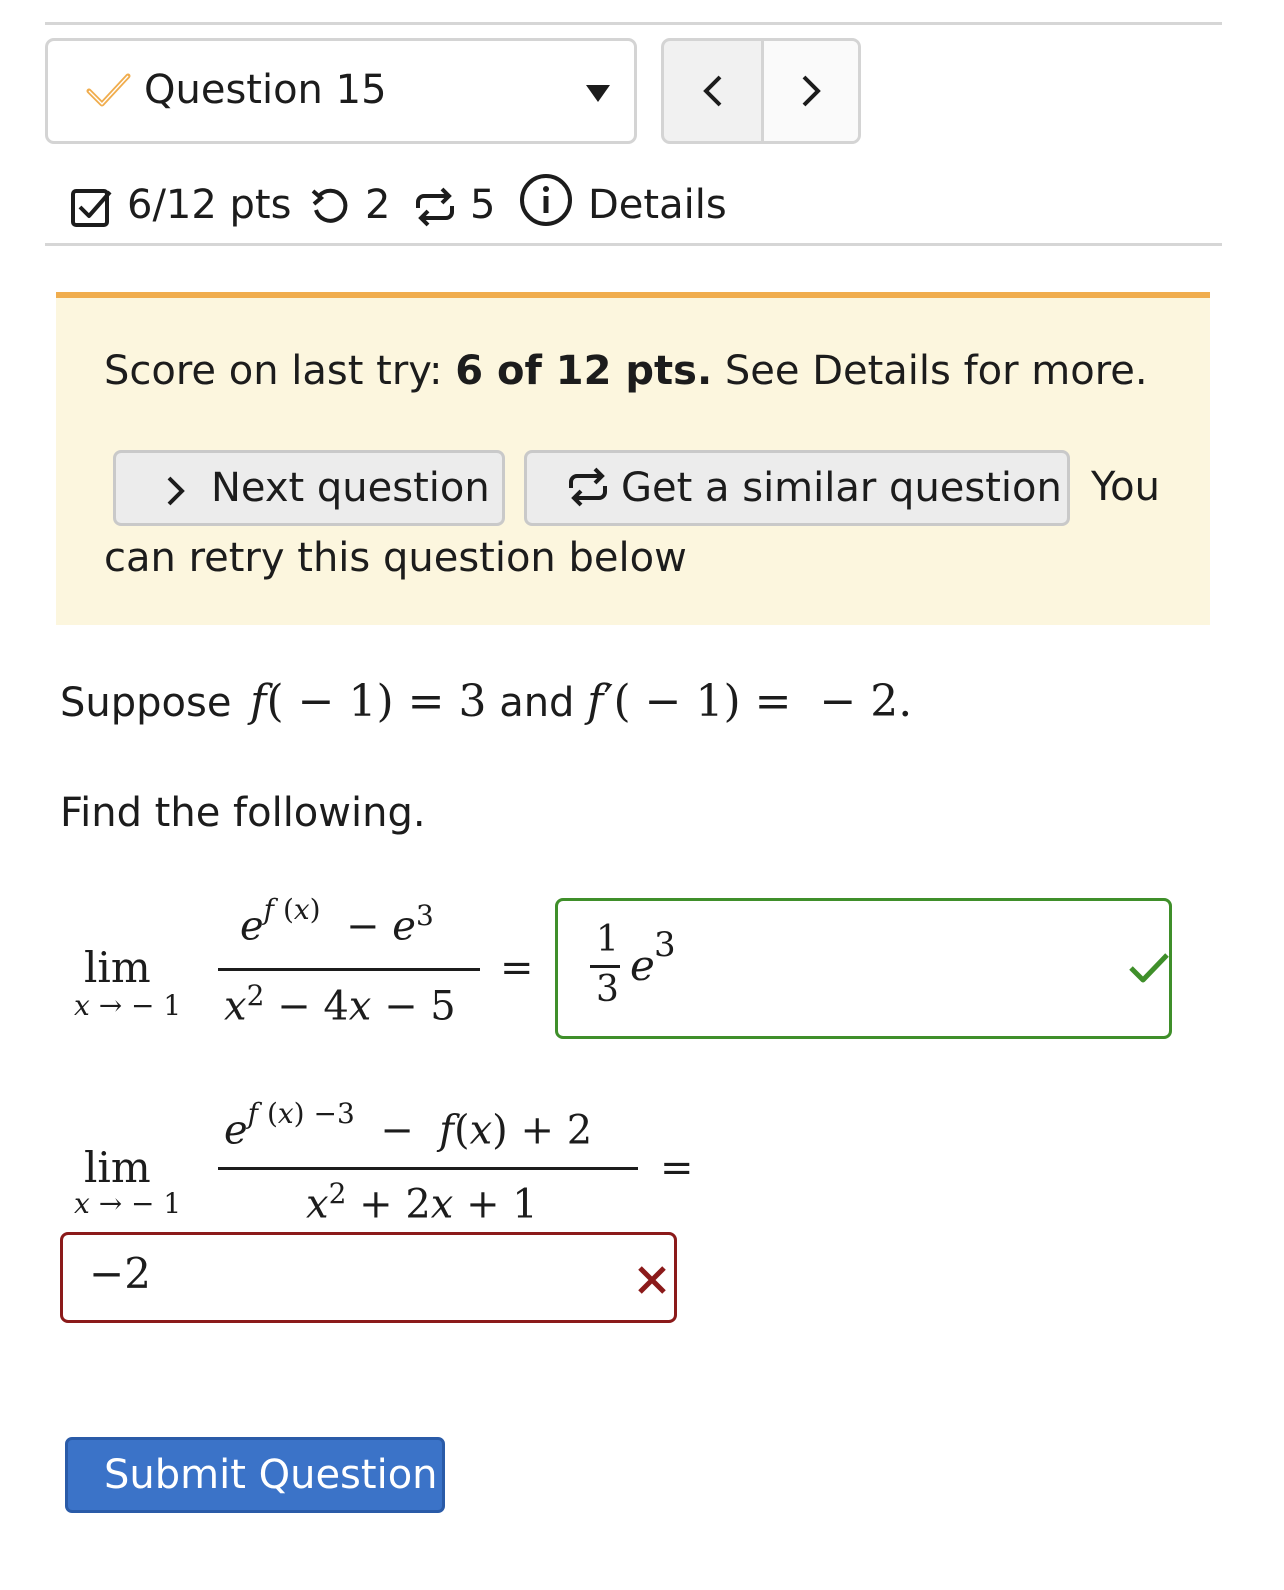  What do you see at coordinates (841, 488) in the screenshot?
I see `similar-question-label: Get a similar question` at bounding box center [841, 488].